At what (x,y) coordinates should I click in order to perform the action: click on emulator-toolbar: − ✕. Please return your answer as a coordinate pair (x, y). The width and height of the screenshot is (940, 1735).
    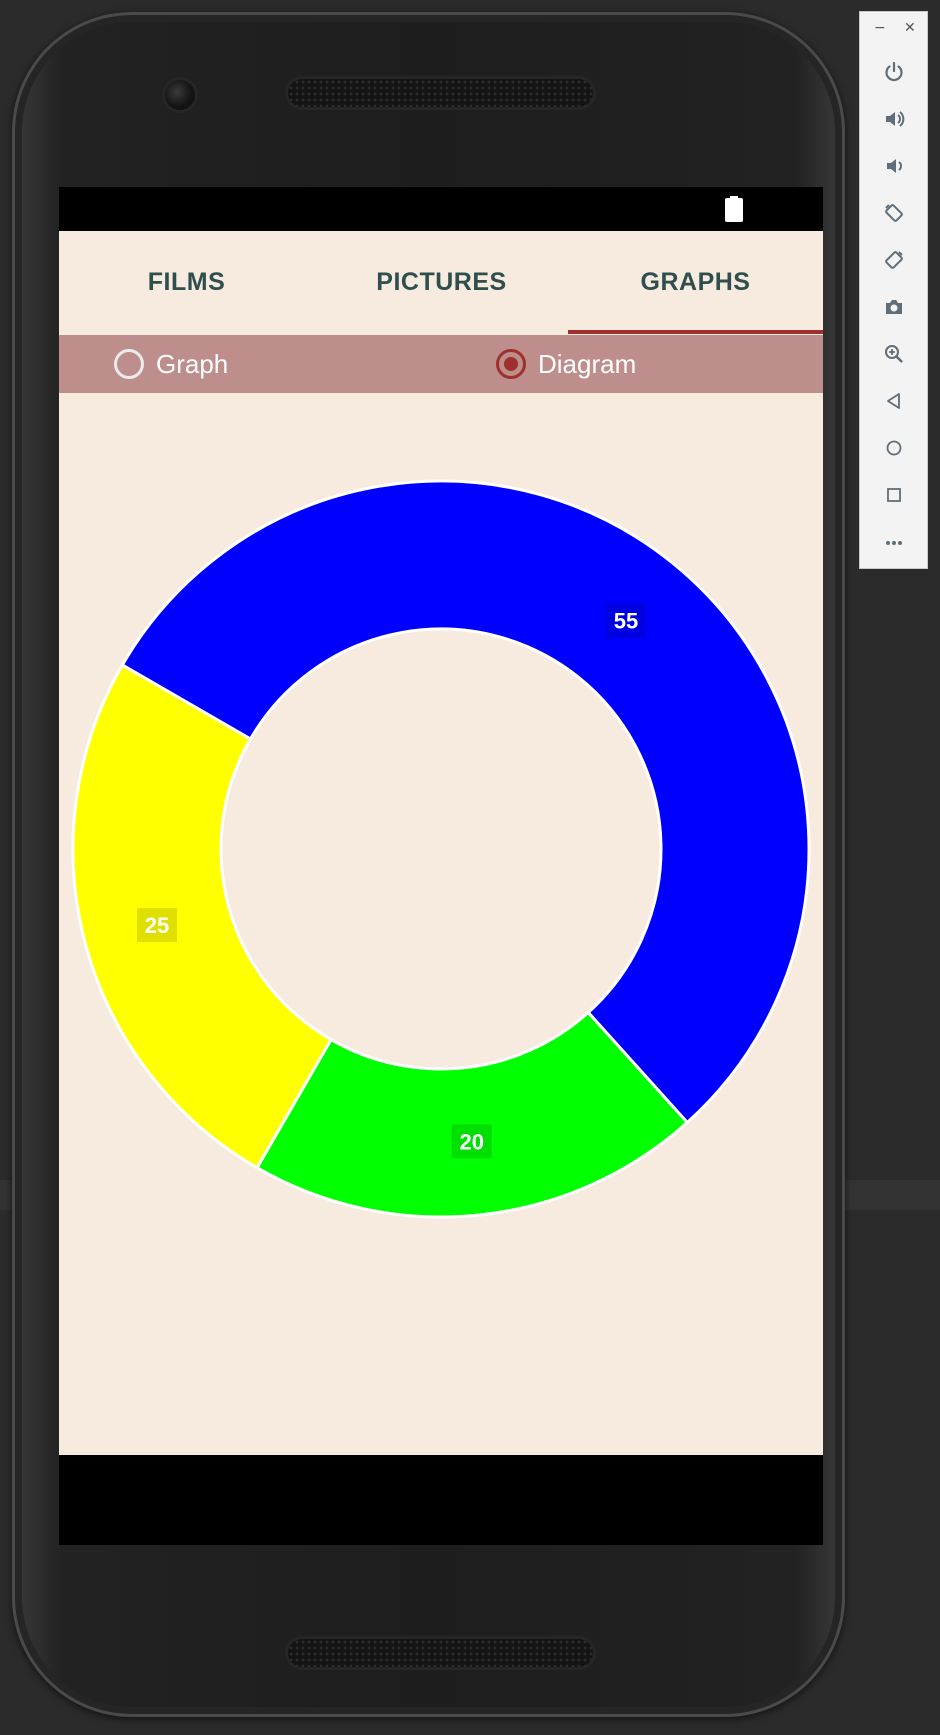
    Looking at the image, I should click on (893, 290).